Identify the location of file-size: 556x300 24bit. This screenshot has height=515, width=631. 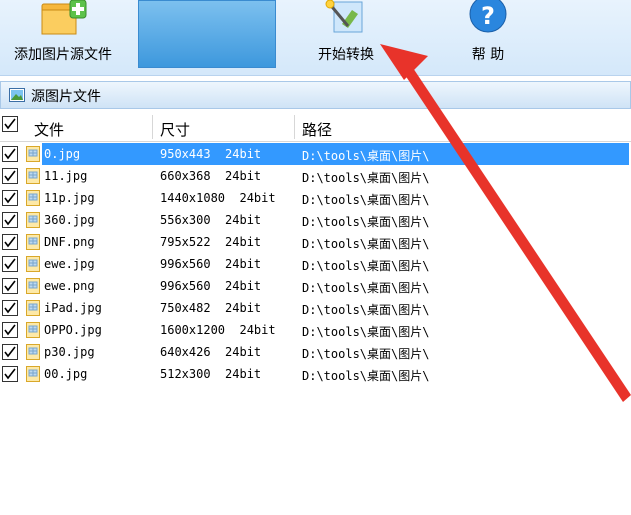
(211, 220).